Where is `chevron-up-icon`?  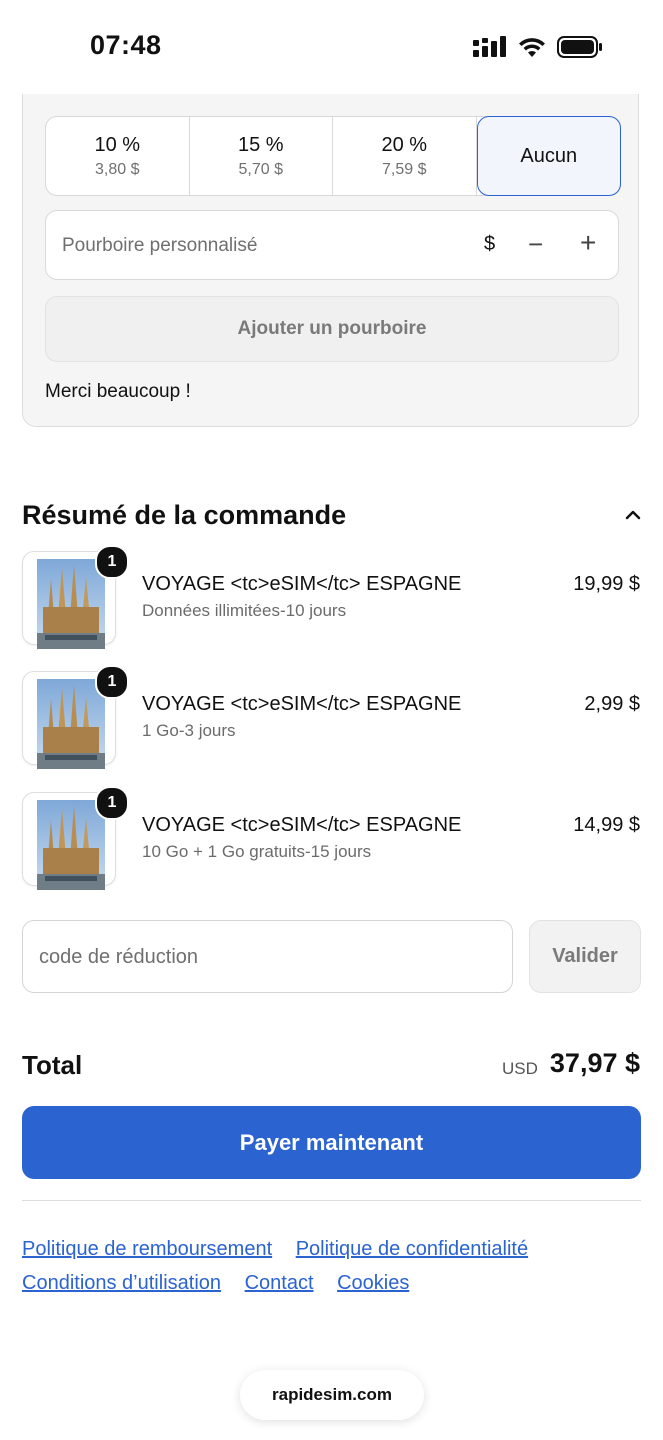 chevron-up-icon is located at coordinates (633, 515).